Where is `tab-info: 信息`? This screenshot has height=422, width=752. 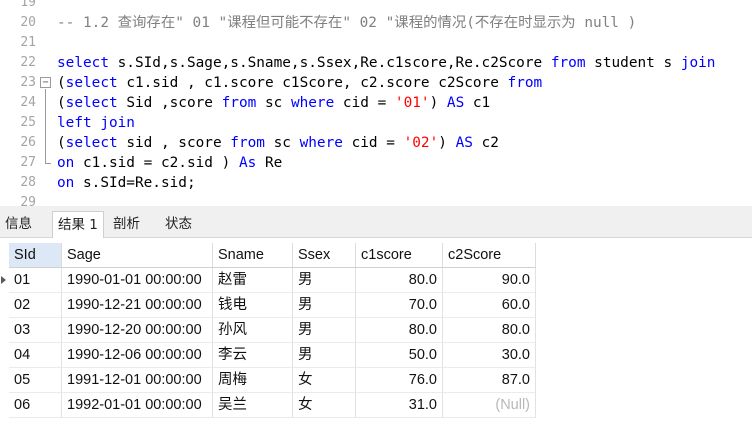 tab-info: 信息 is located at coordinates (18, 224).